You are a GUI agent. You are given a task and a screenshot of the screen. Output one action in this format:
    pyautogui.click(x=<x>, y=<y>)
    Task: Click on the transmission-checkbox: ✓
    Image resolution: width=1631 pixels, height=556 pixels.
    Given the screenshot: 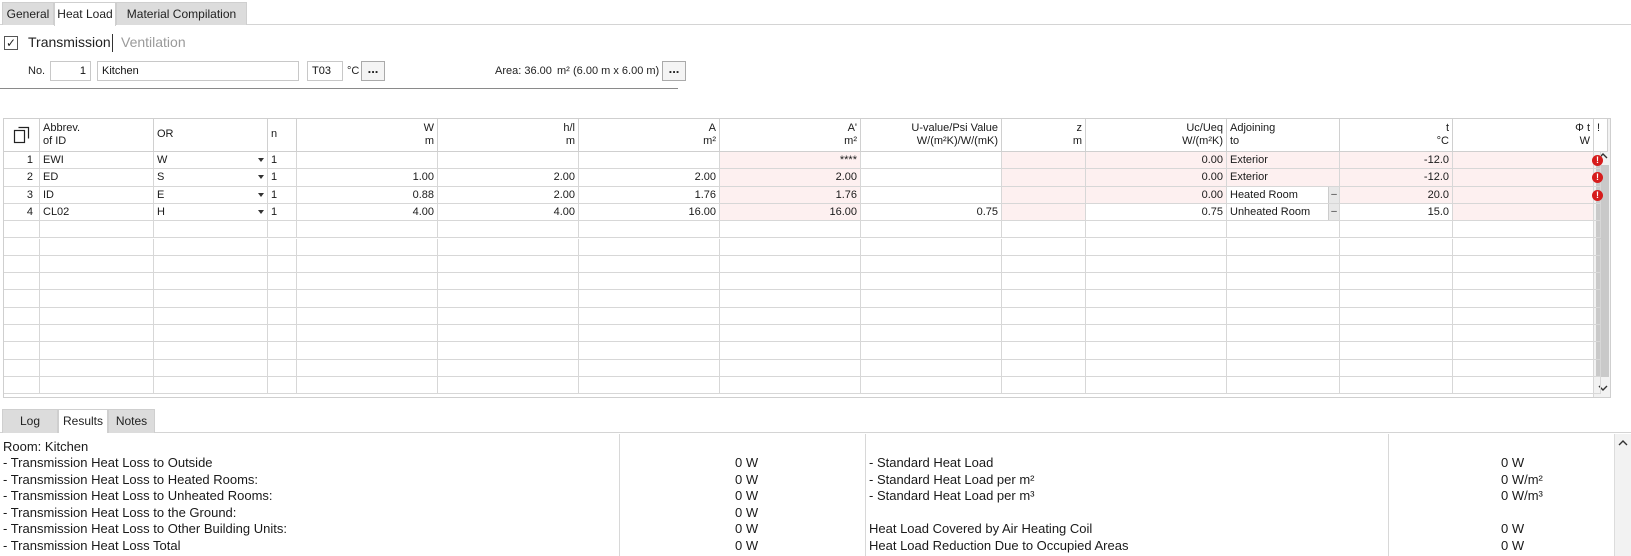 What is the action you would take?
    pyautogui.click(x=11, y=43)
    